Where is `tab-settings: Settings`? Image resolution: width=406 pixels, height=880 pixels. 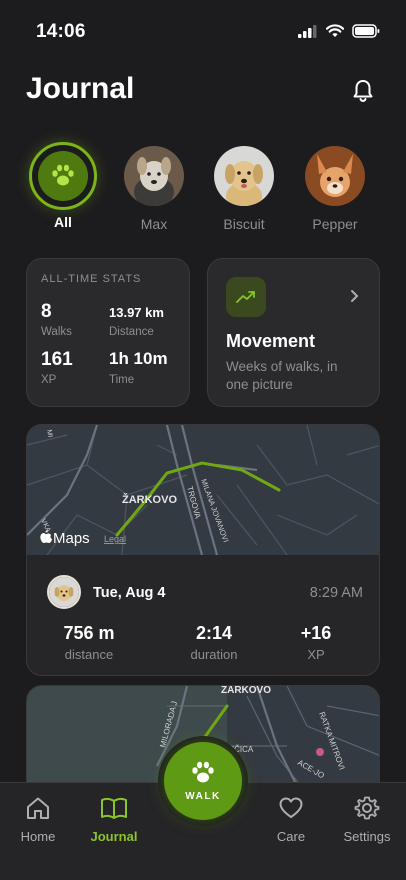
tab-settings: Settings is located at coordinates (367, 818).